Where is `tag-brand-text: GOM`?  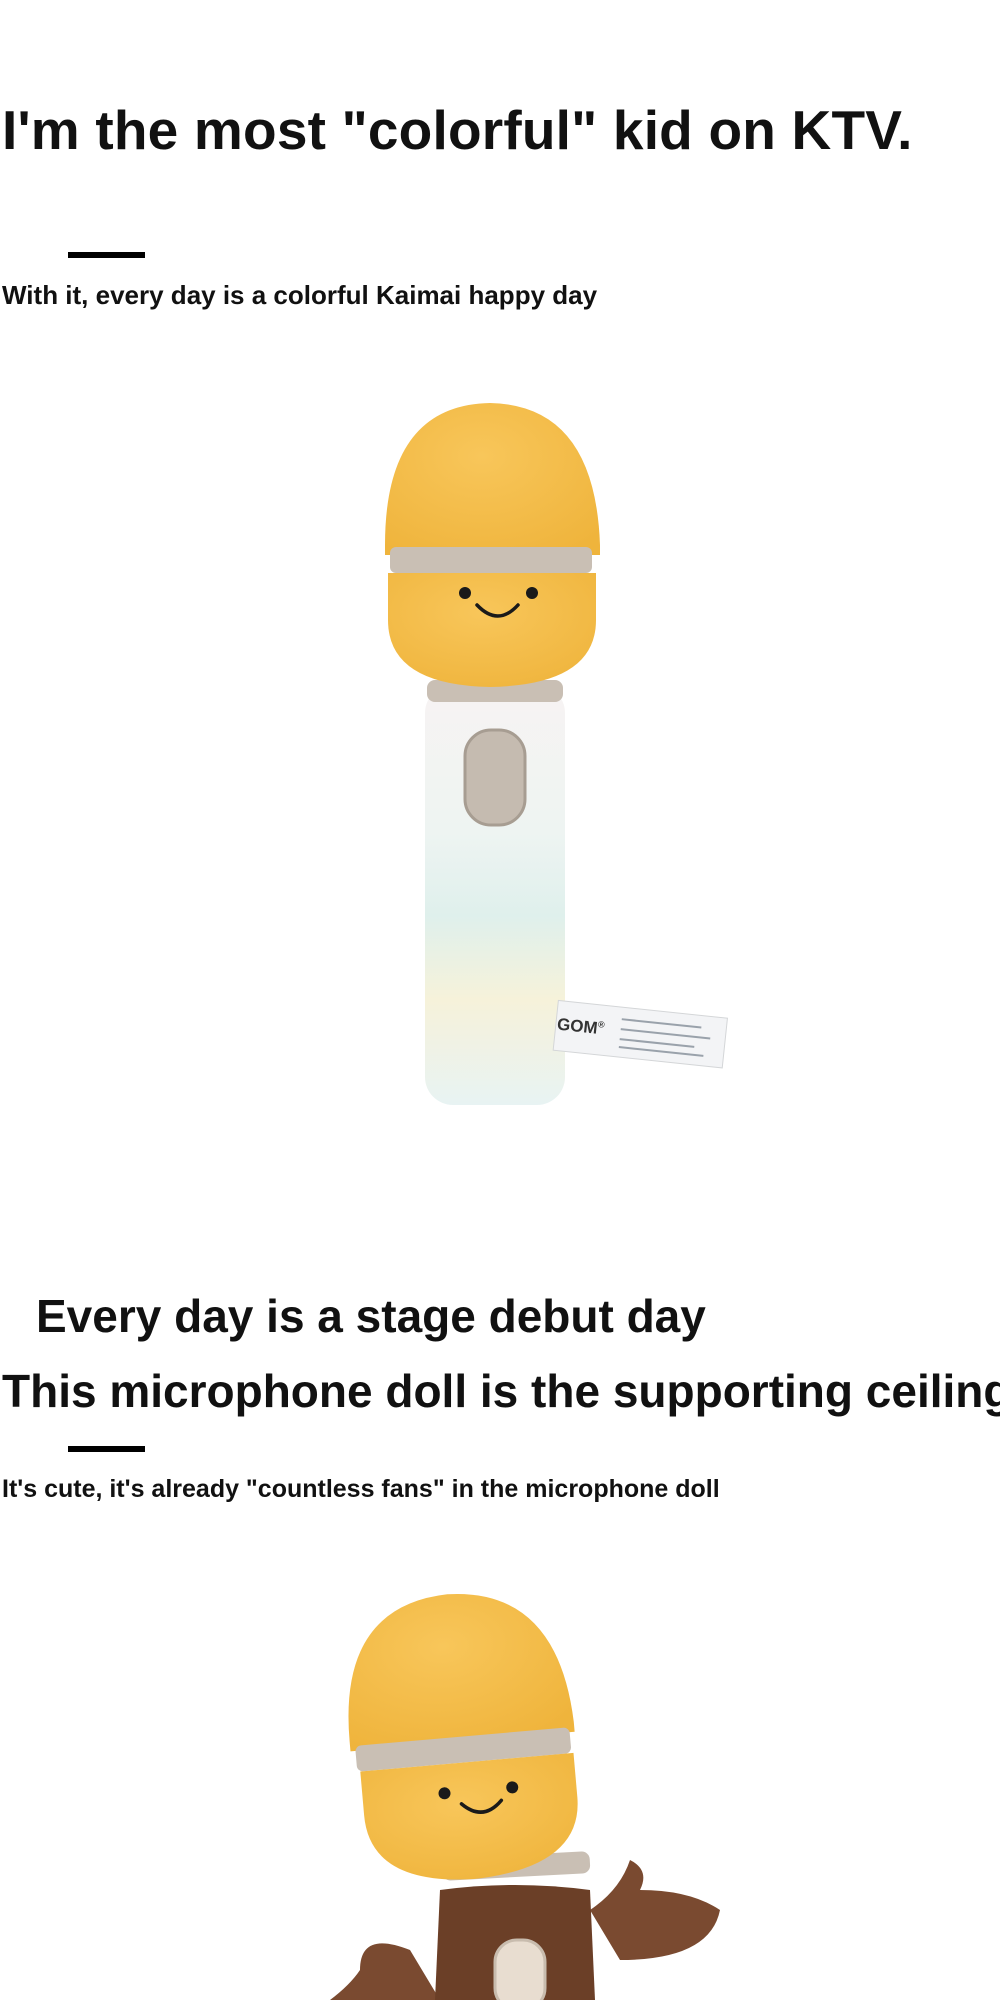 tag-brand-text: GOM is located at coordinates (577, 1026).